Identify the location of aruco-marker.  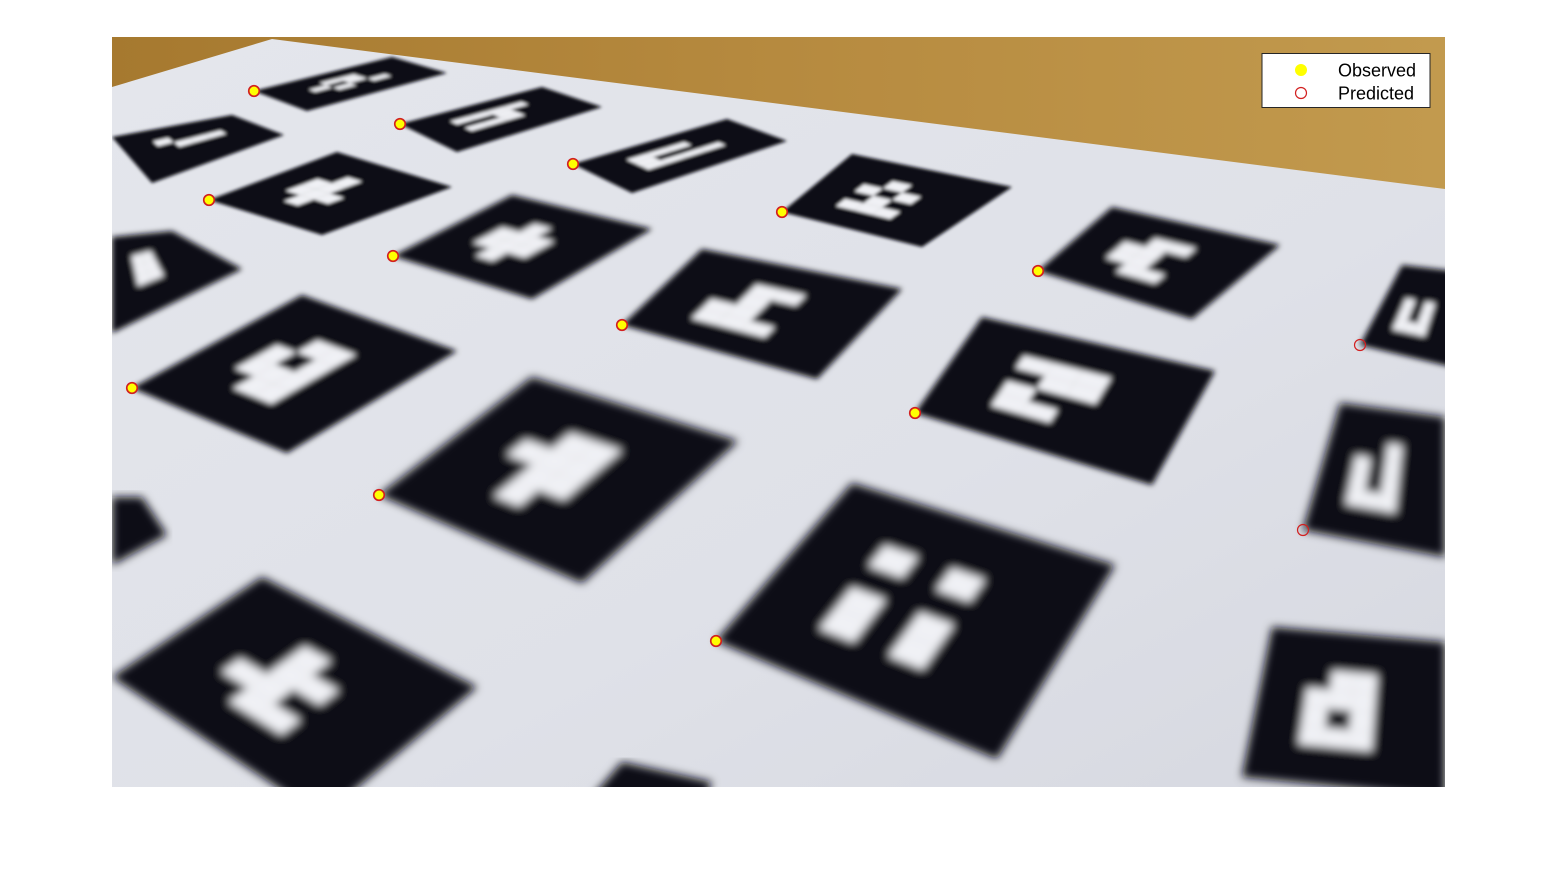
(1343, 707).